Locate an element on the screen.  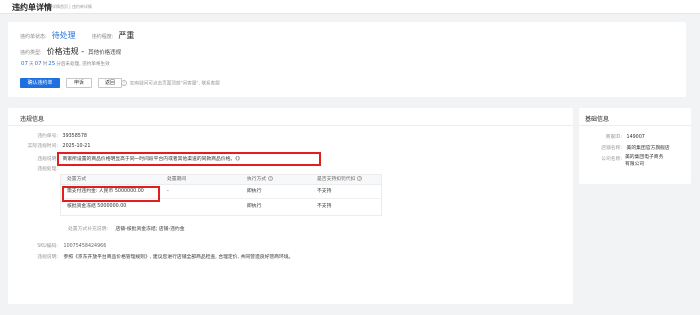
sku-label: SKU编码: is located at coordinates (47, 246).